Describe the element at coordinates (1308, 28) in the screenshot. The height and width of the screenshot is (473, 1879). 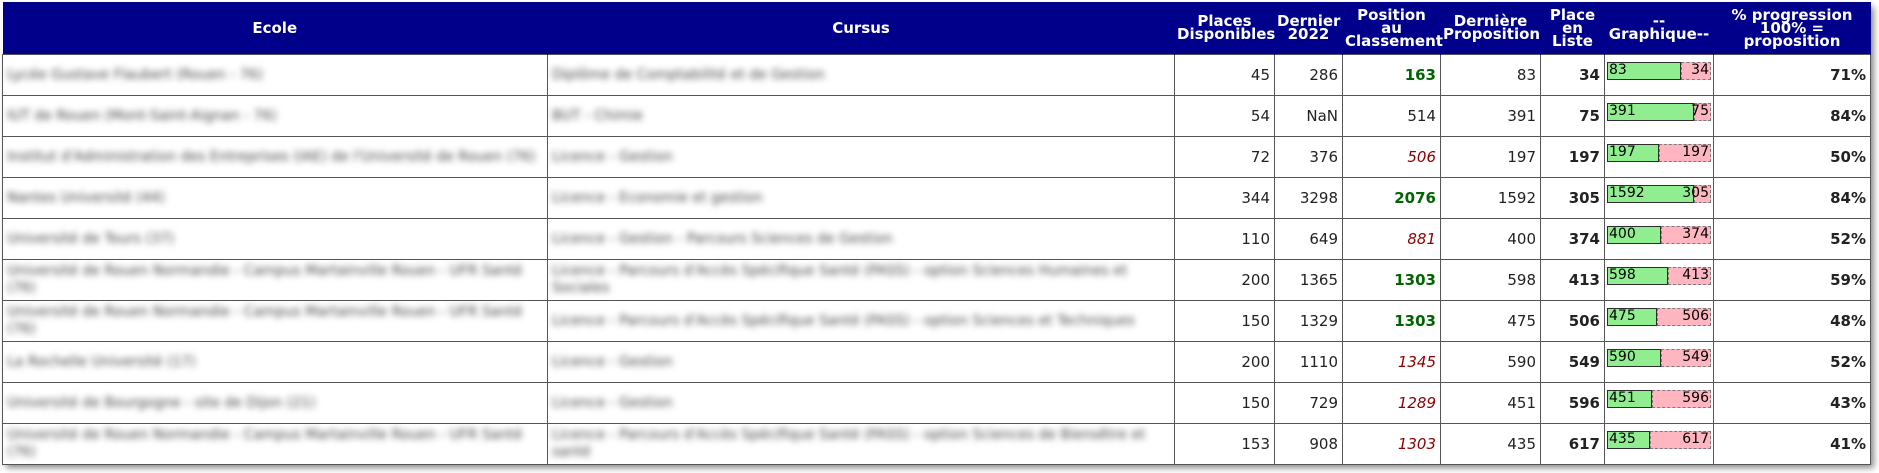
I see `header-dernier: Dernier 2022` at that location.